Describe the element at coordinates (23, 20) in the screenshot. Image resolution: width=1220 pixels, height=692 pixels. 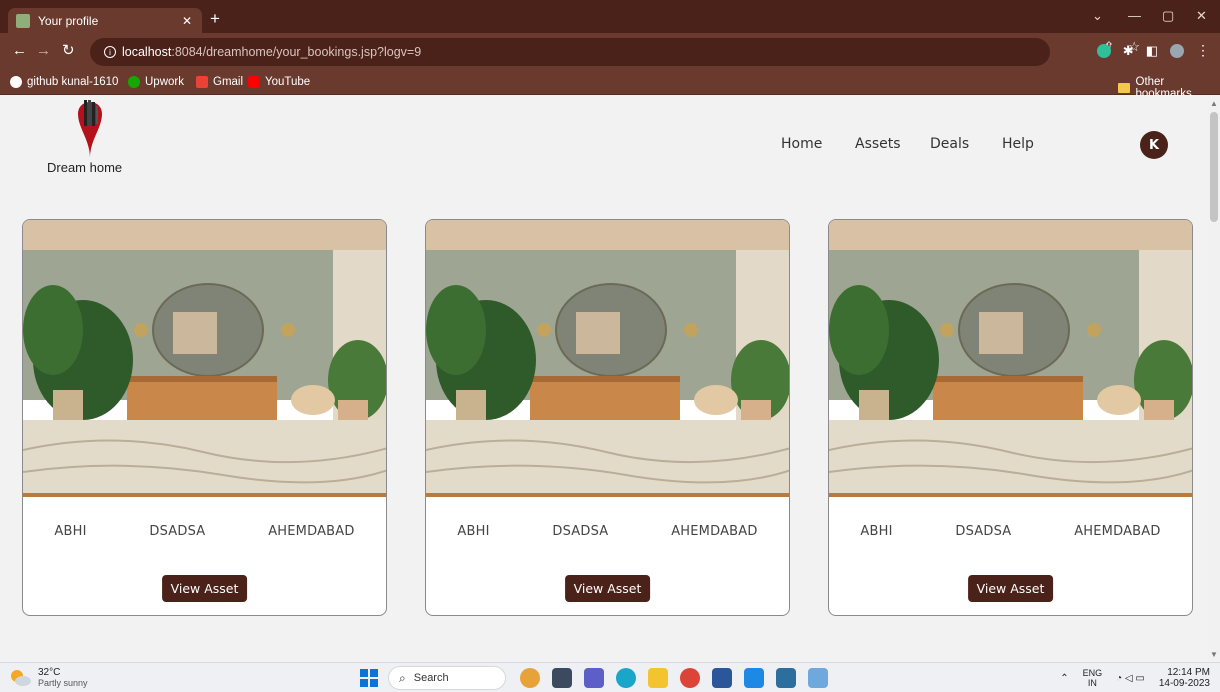
I see `tab-favicon-icon` at that location.